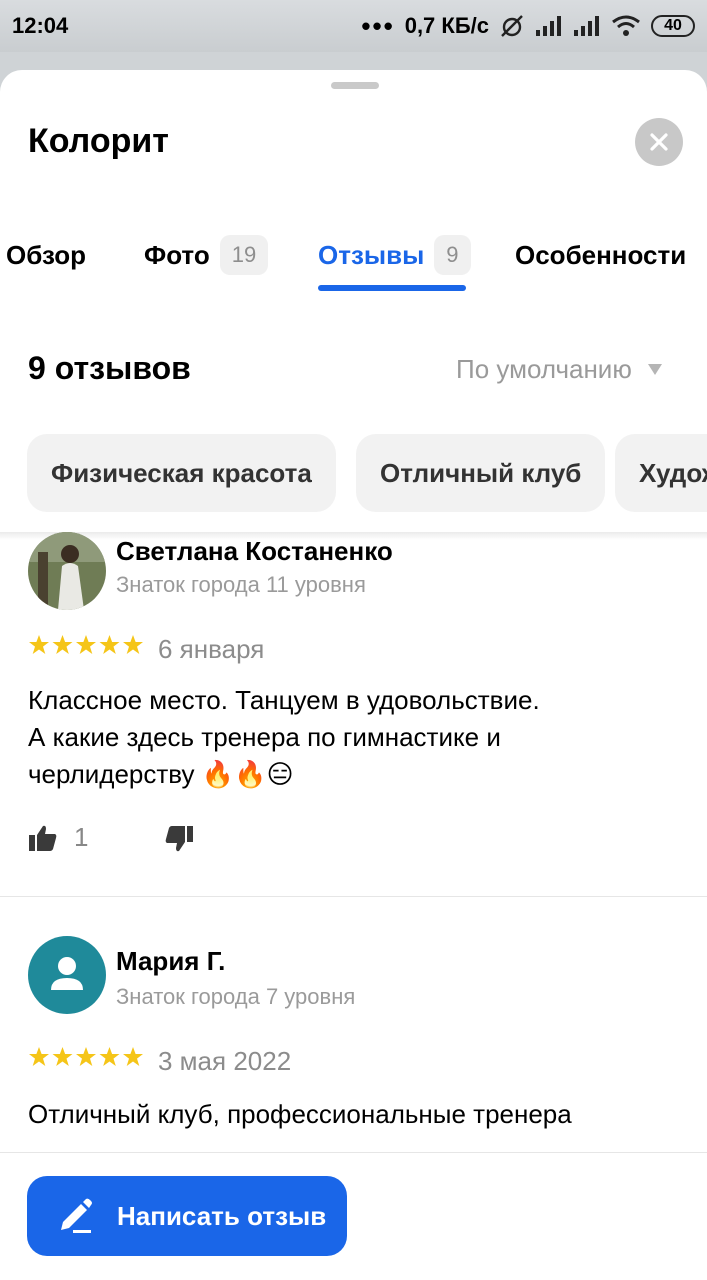  What do you see at coordinates (300, 1114) in the screenshot?
I see `review-text-line: Отличный клуб, профессиональные тренера` at bounding box center [300, 1114].